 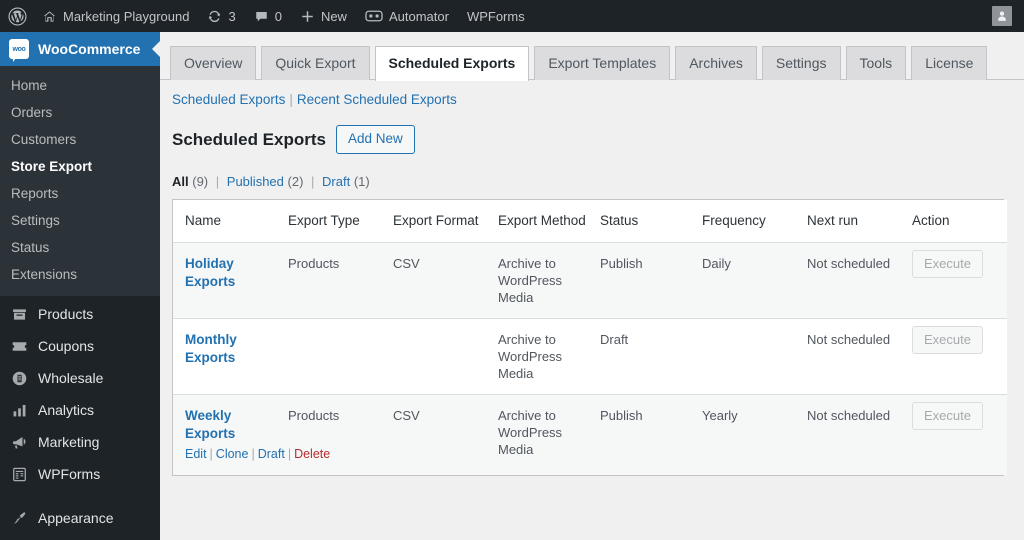 What do you see at coordinates (278, 16) in the screenshot?
I see `adminbar-comments-count: 0` at bounding box center [278, 16].